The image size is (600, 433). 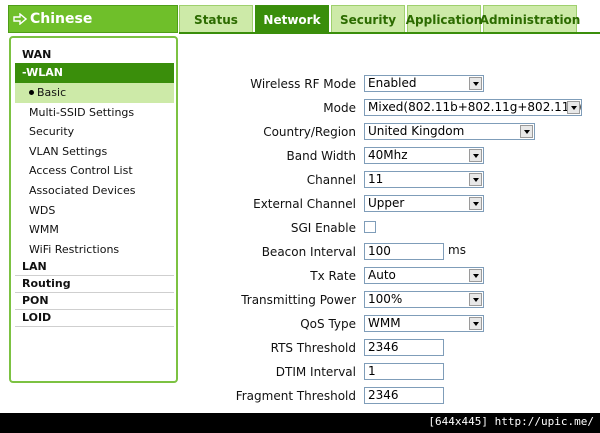 I want to click on qos-type-select: WMM, so click(x=424, y=323).